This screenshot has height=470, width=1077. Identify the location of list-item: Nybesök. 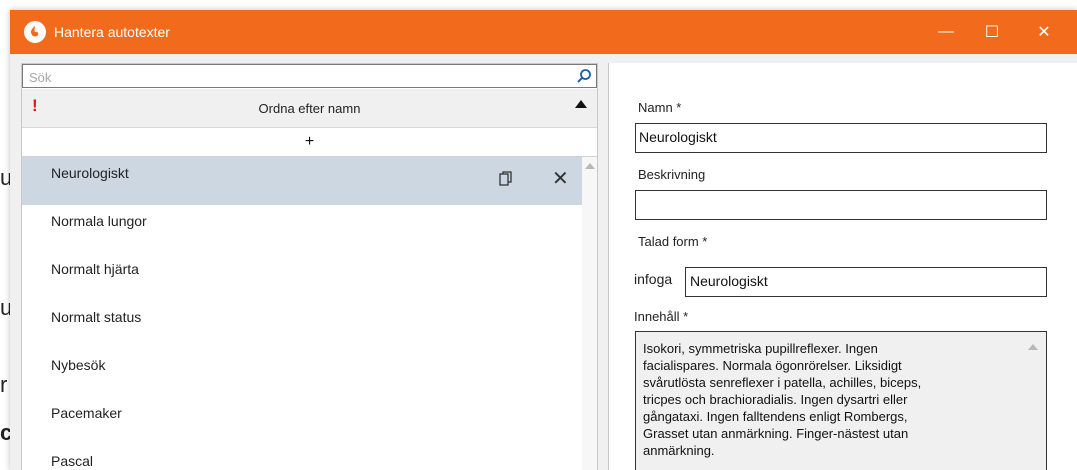
(302, 373).